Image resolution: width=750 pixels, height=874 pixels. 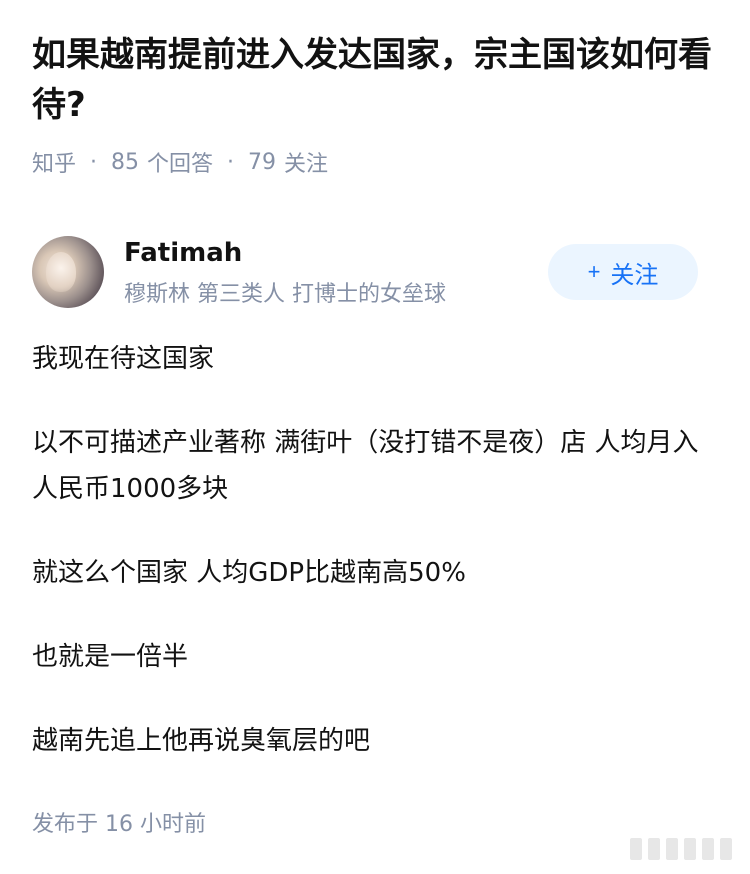 I want to click on answers-count: 85, so click(x=125, y=162).